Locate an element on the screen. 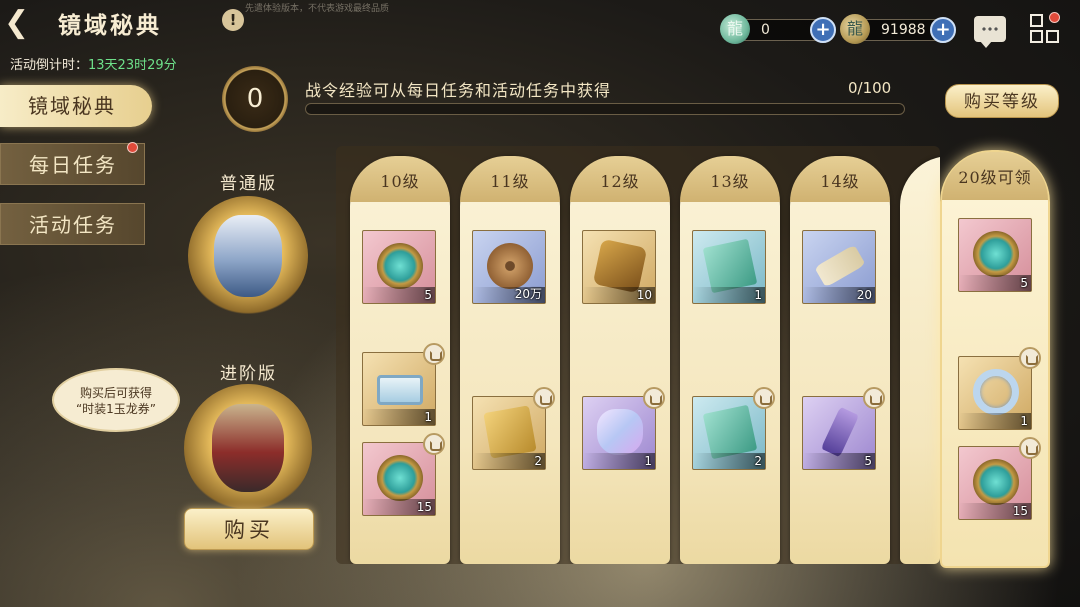  reward-item: 10 is located at coordinates (619, 267).